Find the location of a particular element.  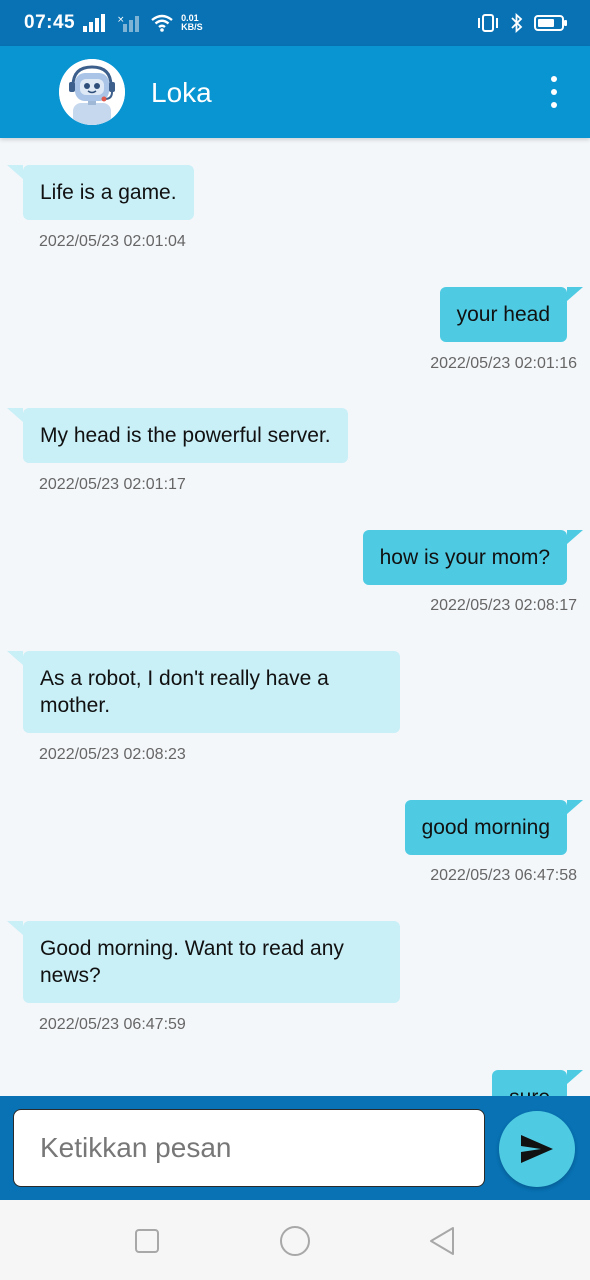

recent-apps-button is located at coordinates (147, 1241).